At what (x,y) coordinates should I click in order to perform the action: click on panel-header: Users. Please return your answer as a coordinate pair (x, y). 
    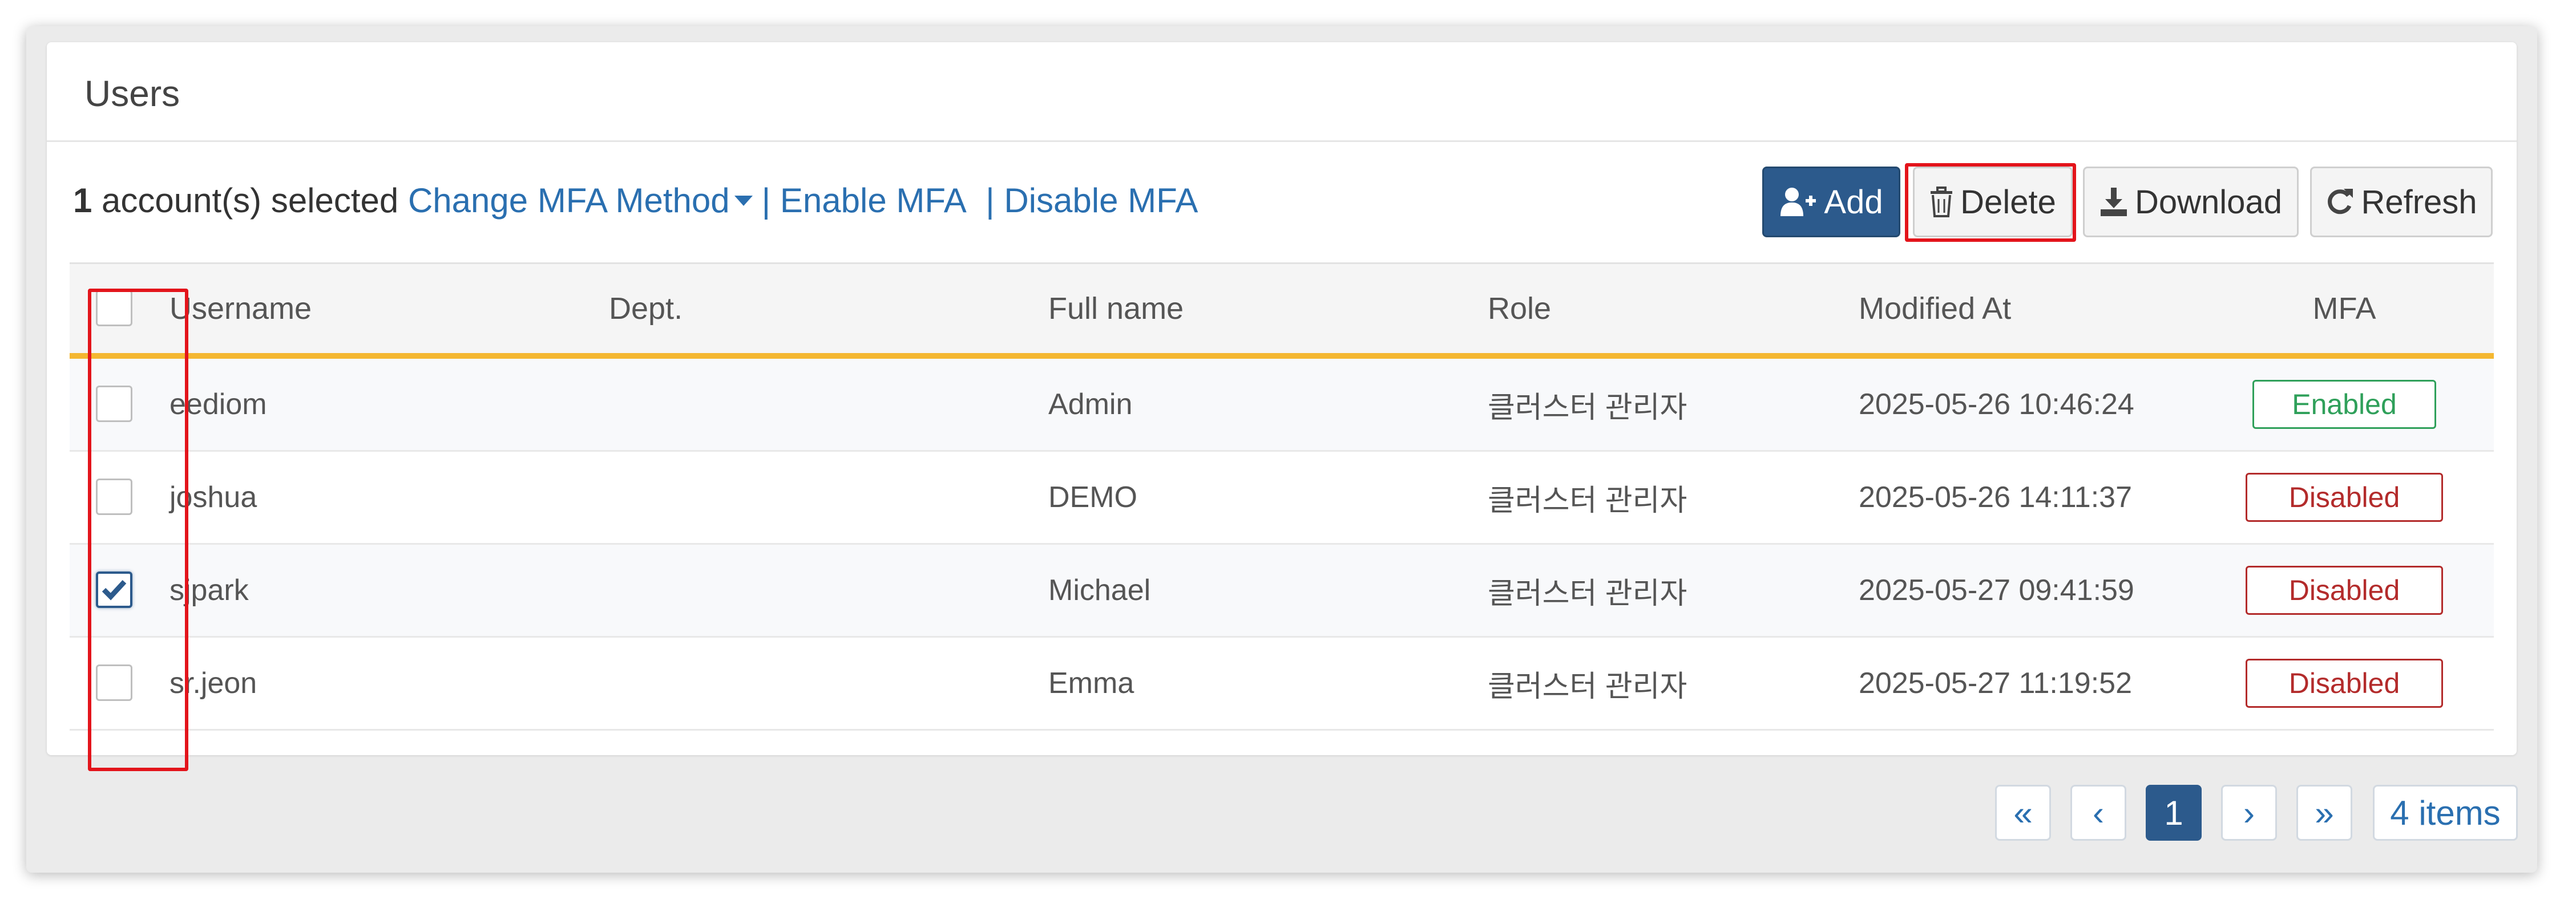
    Looking at the image, I should click on (1282, 92).